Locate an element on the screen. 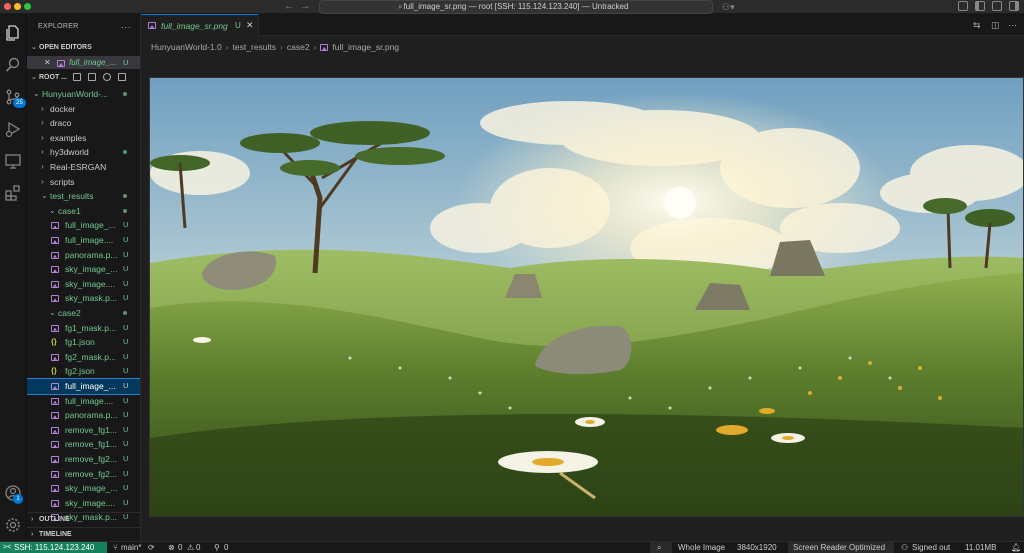 This screenshot has width=1024, height=553. run-debug-icon is located at coordinates (13, 129).